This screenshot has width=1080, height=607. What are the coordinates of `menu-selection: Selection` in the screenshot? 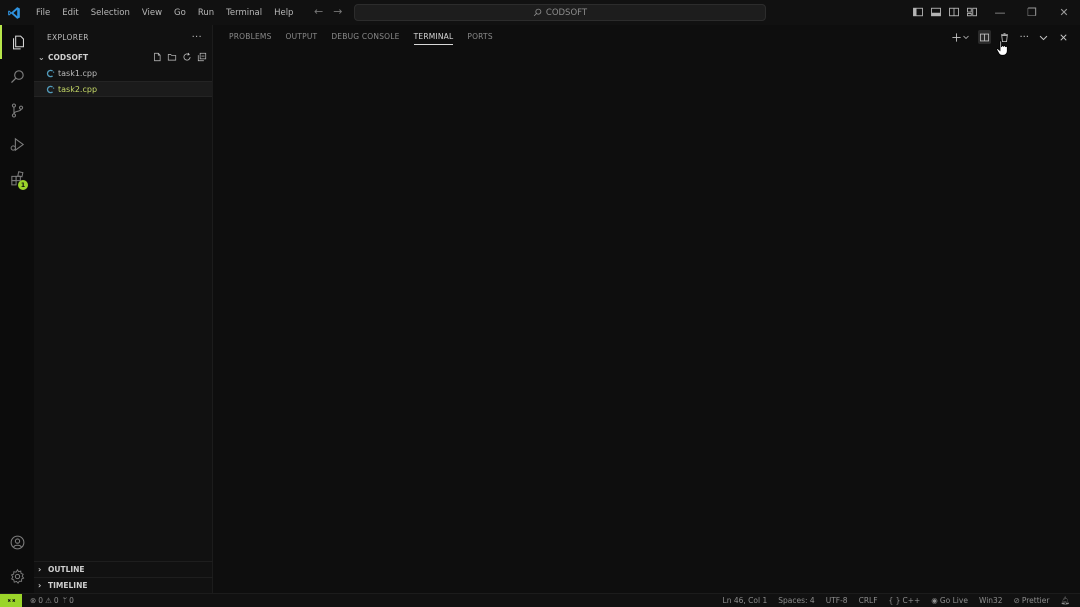 It's located at (110, 13).